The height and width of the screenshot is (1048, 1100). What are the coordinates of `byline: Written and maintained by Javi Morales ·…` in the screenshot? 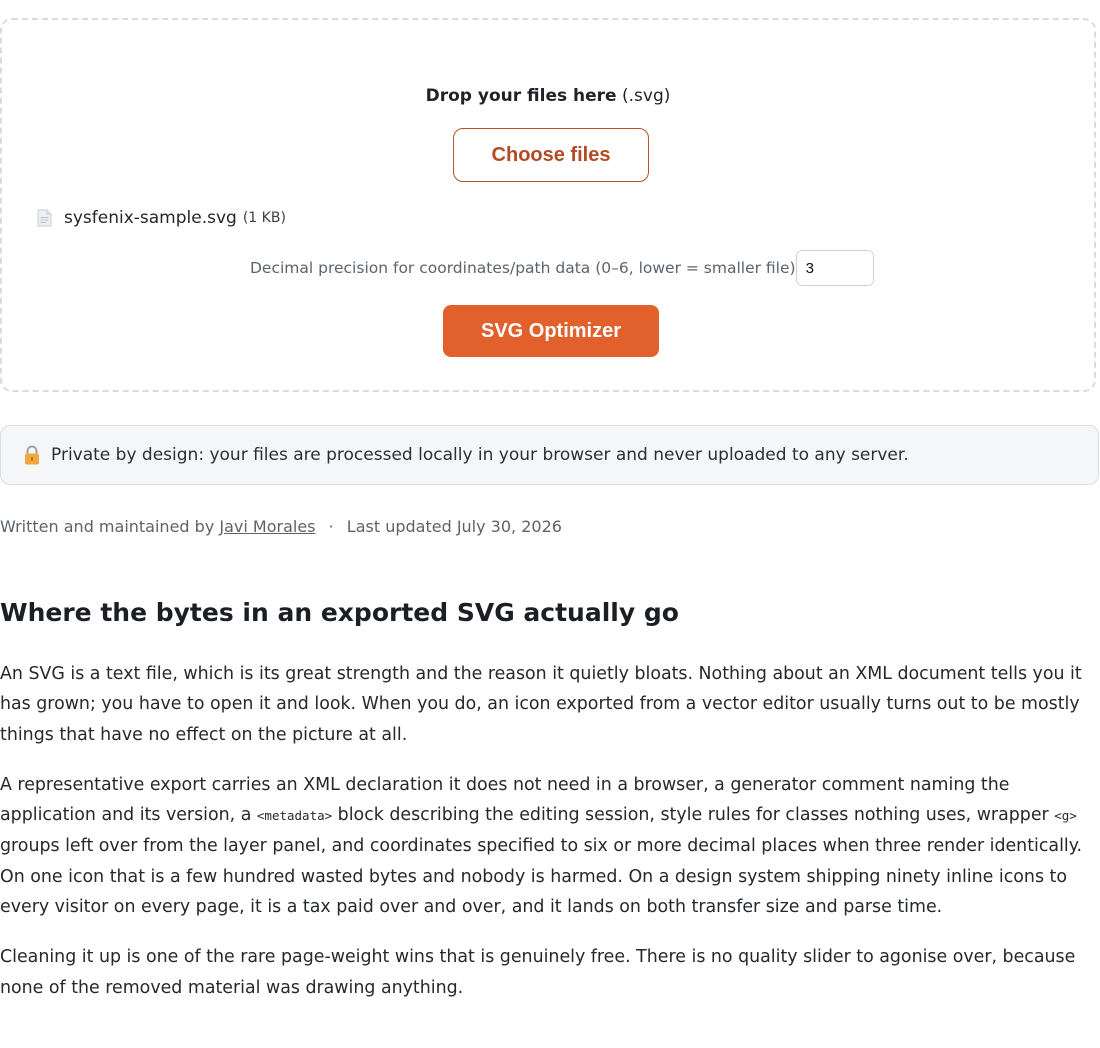 It's located at (281, 526).